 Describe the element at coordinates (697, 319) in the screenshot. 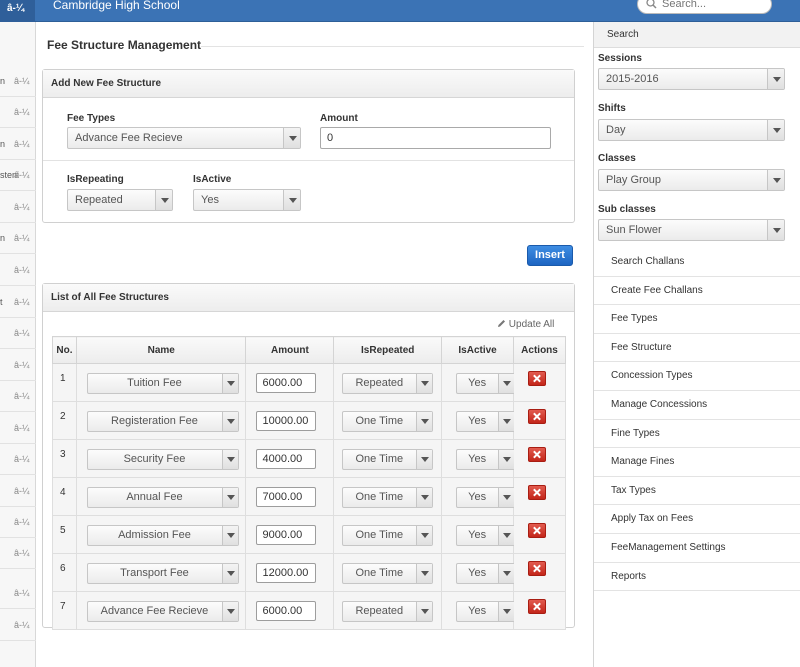

I see `menu-item: Fee Types` at that location.